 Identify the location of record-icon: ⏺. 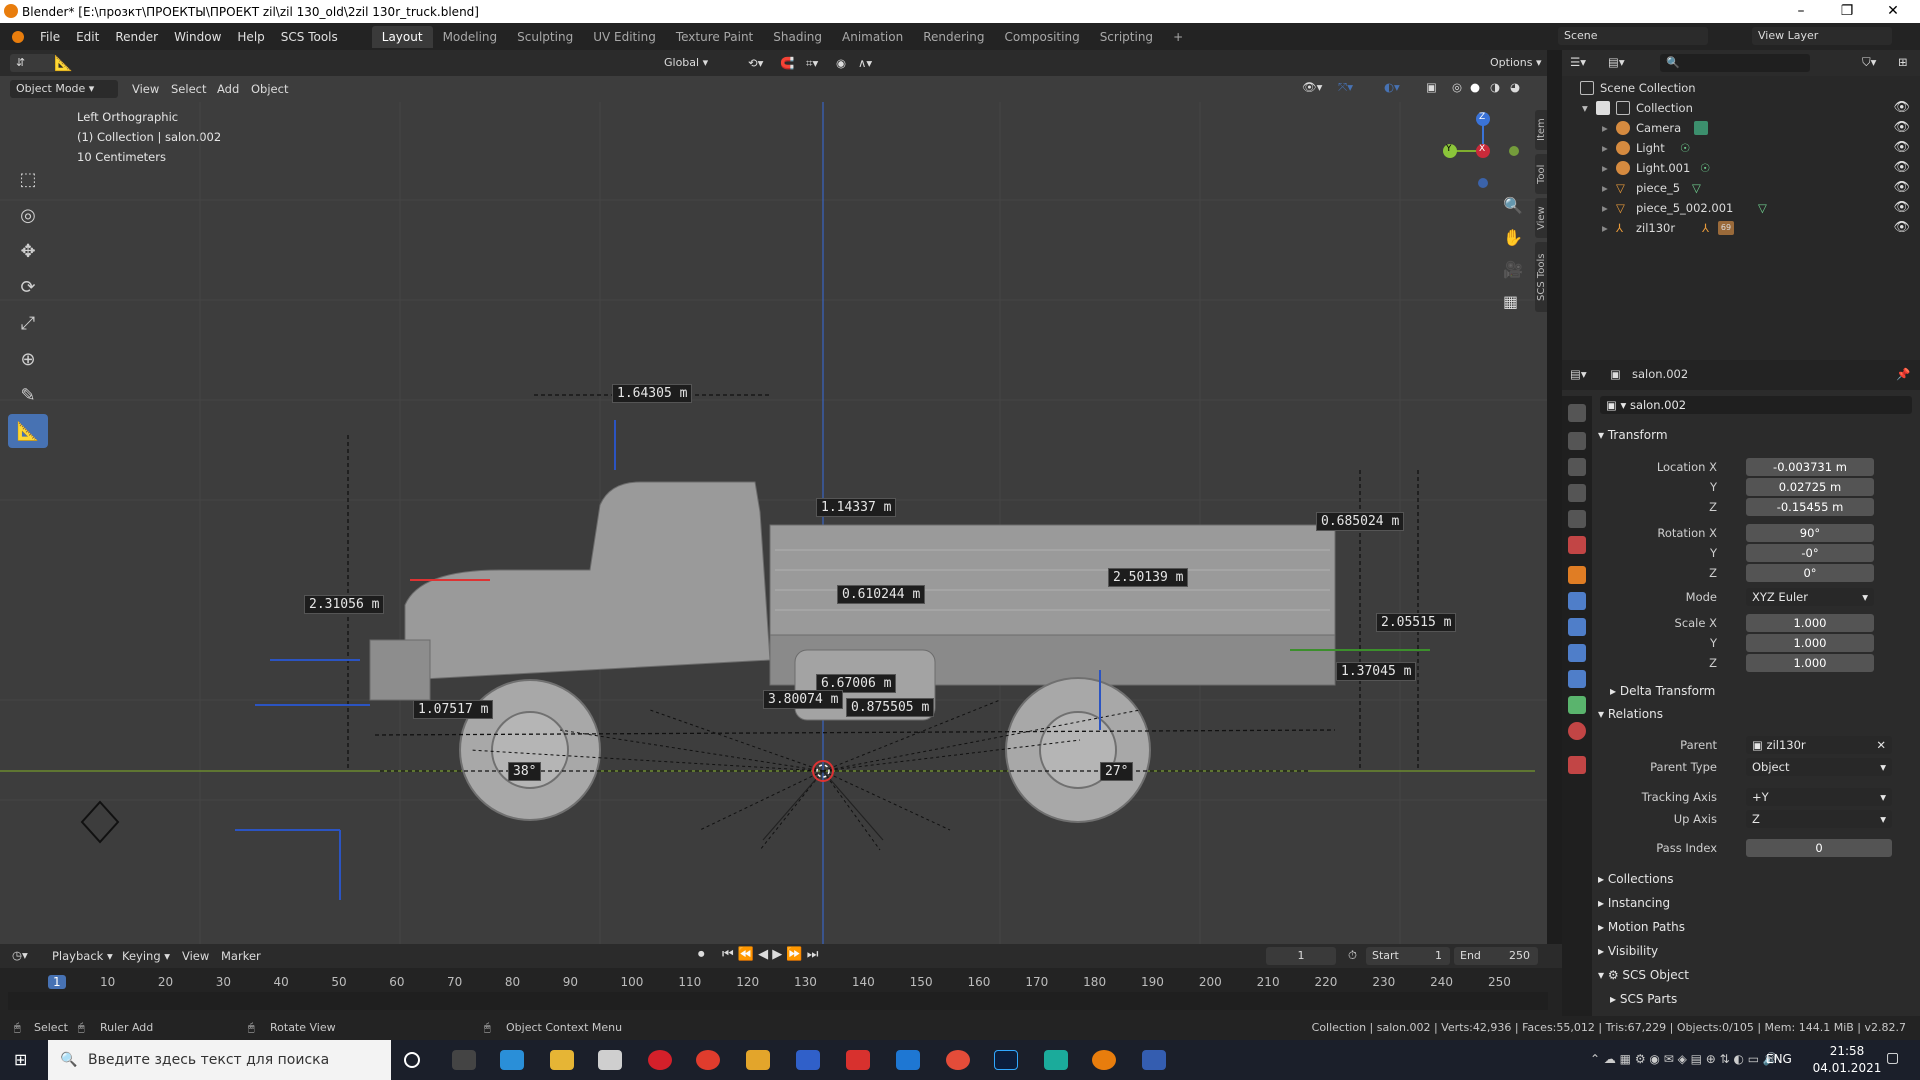
(701, 954).